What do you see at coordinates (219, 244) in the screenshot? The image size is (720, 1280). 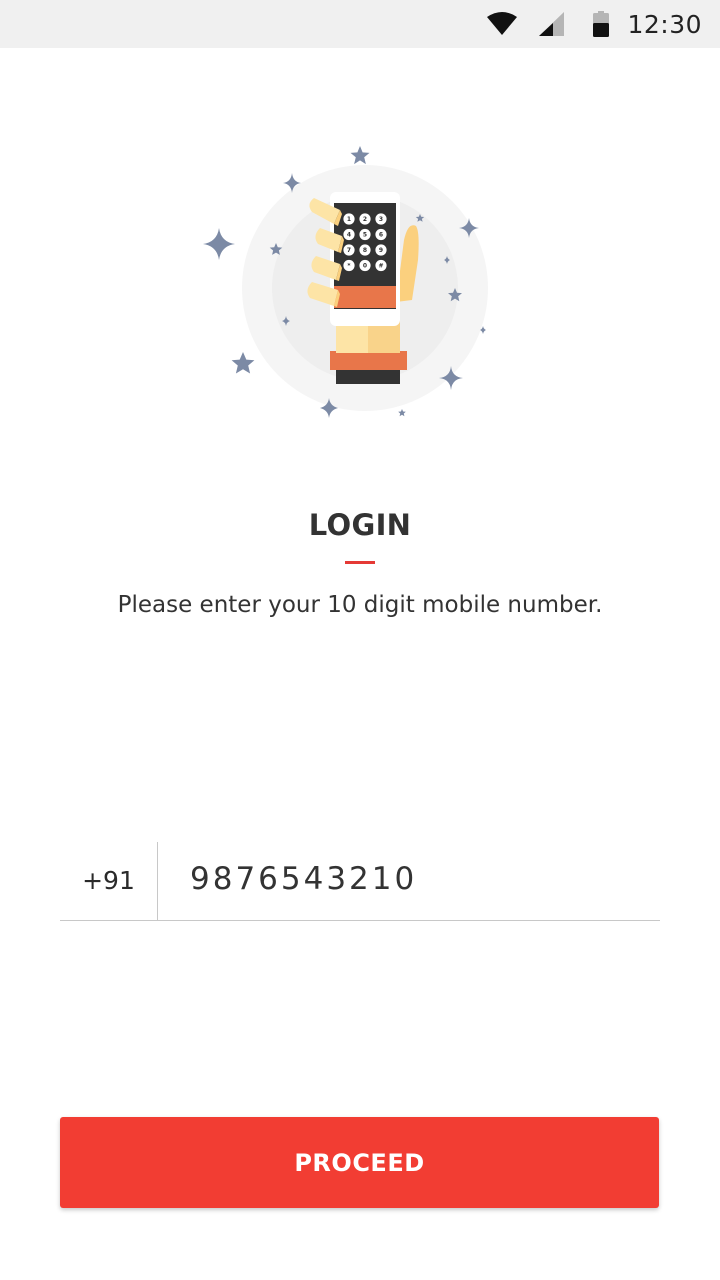 I see `sparkle-icon` at bounding box center [219, 244].